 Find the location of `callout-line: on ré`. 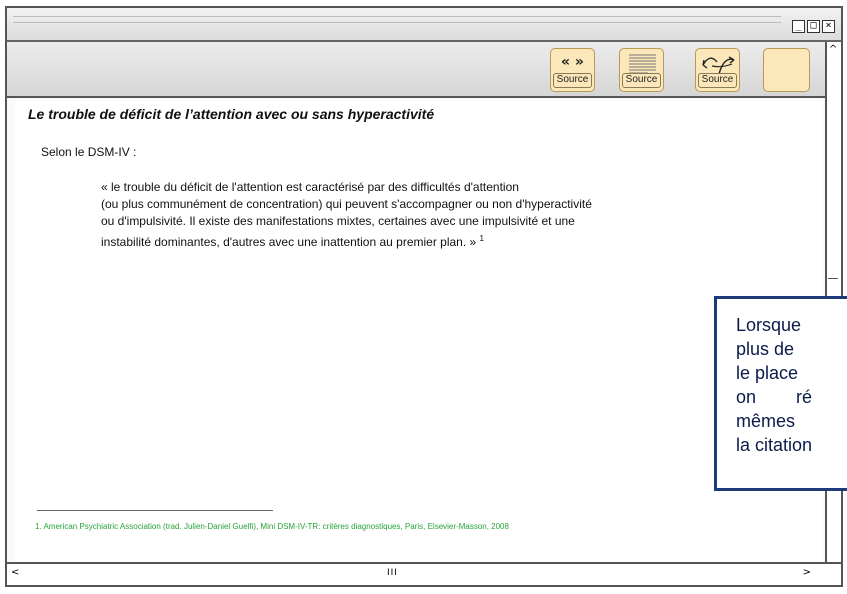

callout-line: on ré is located at coordinates (774, 397).